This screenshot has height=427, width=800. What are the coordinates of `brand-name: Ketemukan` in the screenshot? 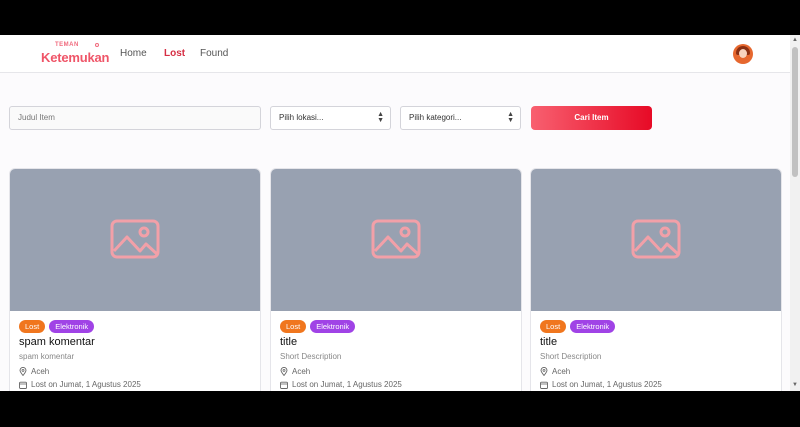 It's located at (75, 57).